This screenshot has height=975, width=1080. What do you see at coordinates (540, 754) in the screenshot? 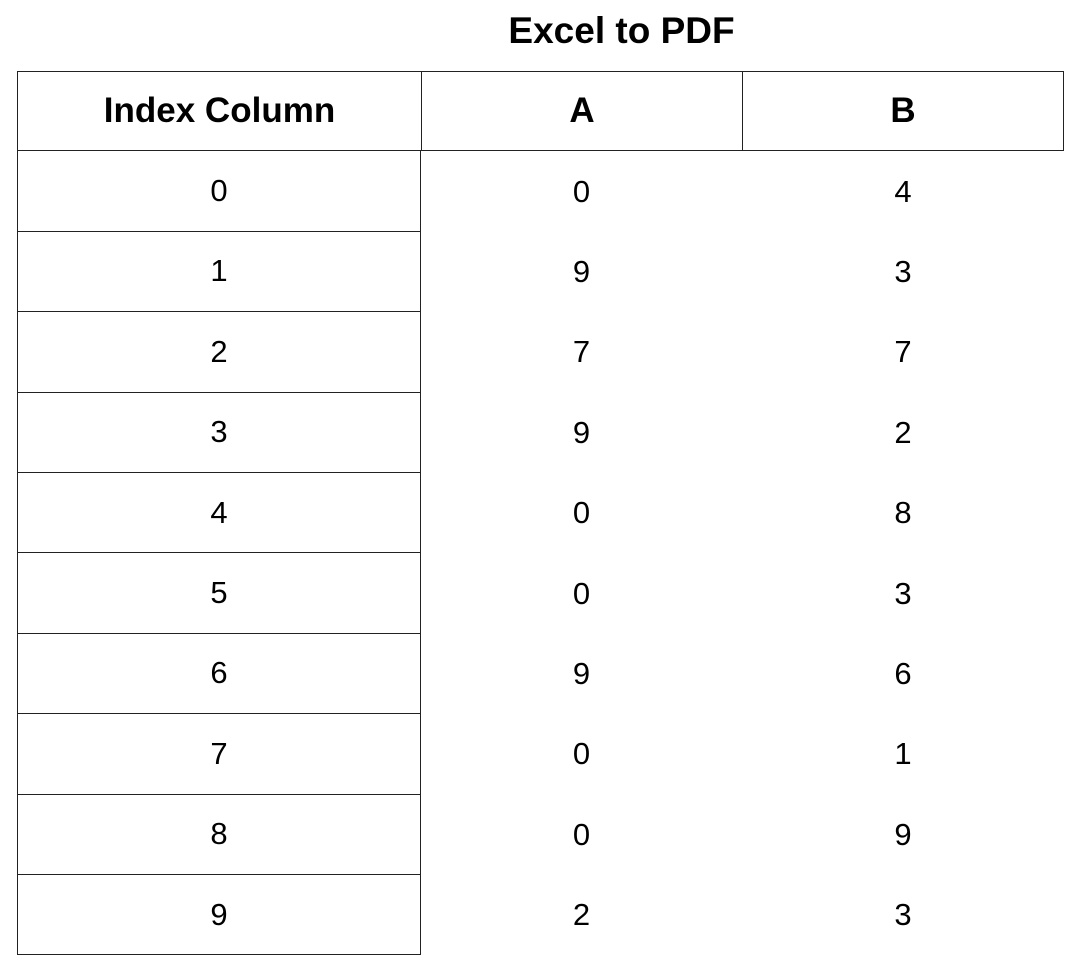
I see `table-row: 7 0 1` at bounding box center [540, 754].